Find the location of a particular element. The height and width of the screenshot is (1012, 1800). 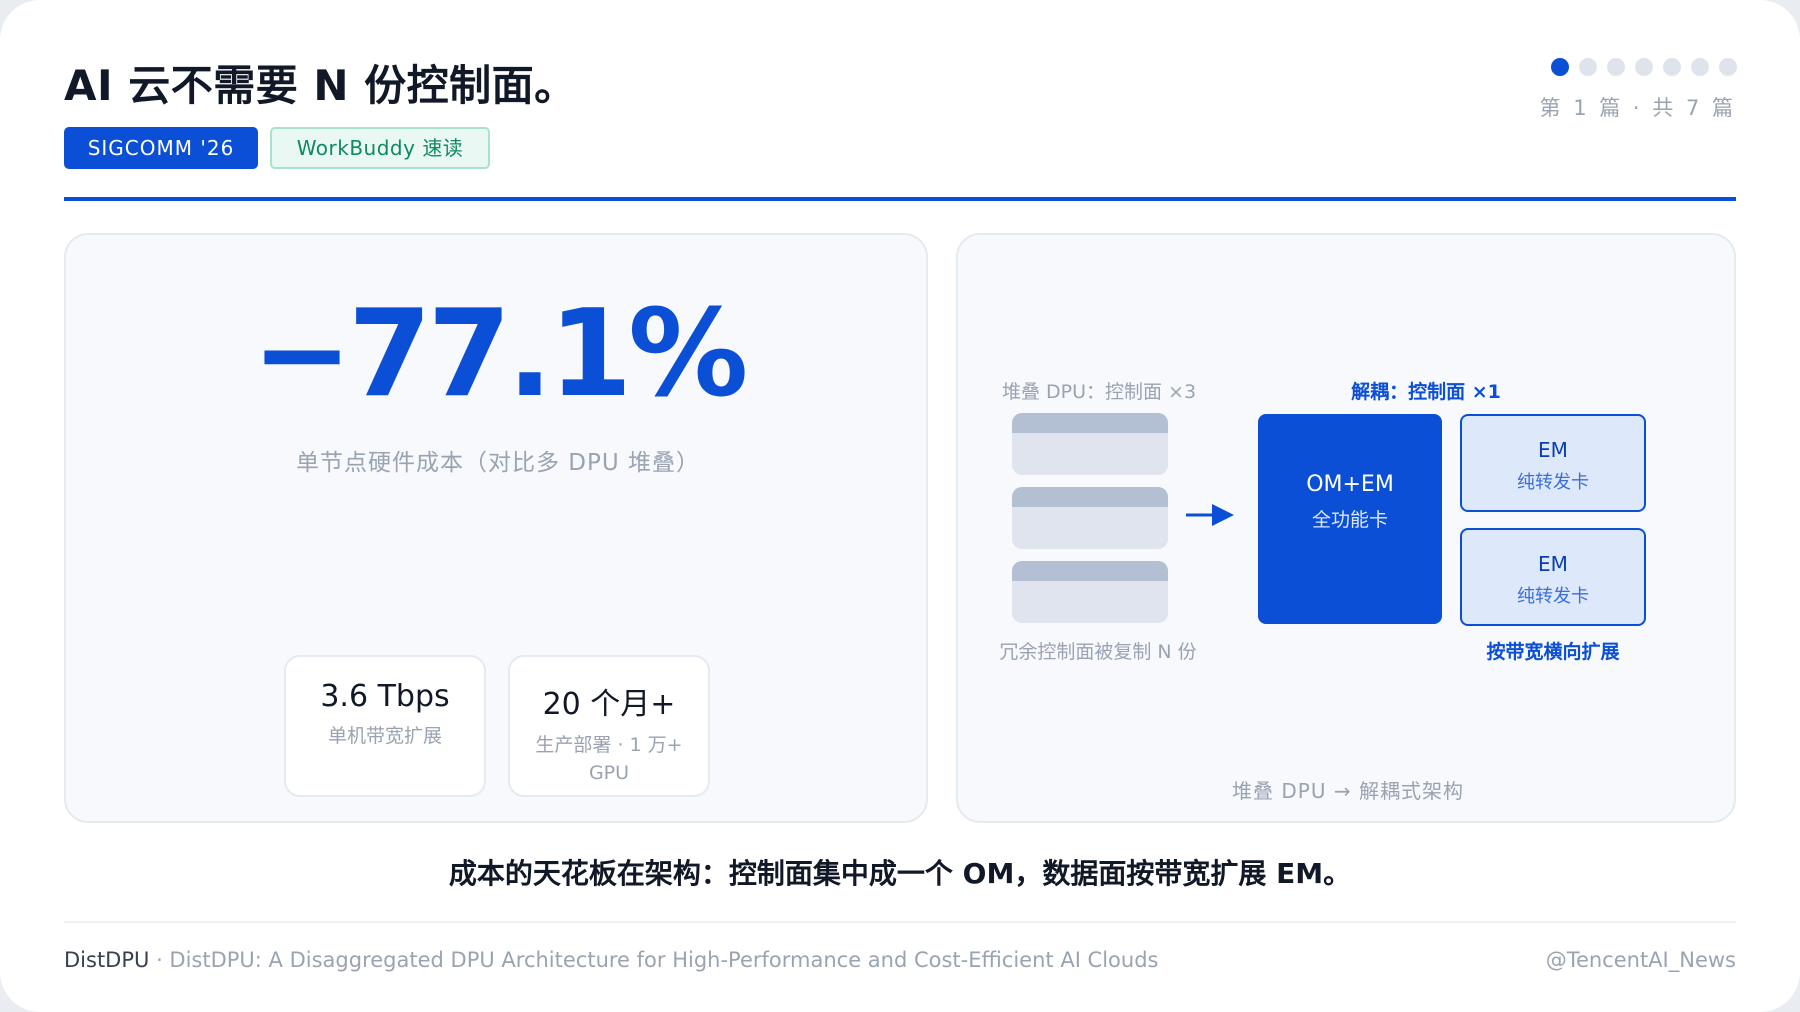

stat-value: 20 个月+ is located at coordinates (609, 704).